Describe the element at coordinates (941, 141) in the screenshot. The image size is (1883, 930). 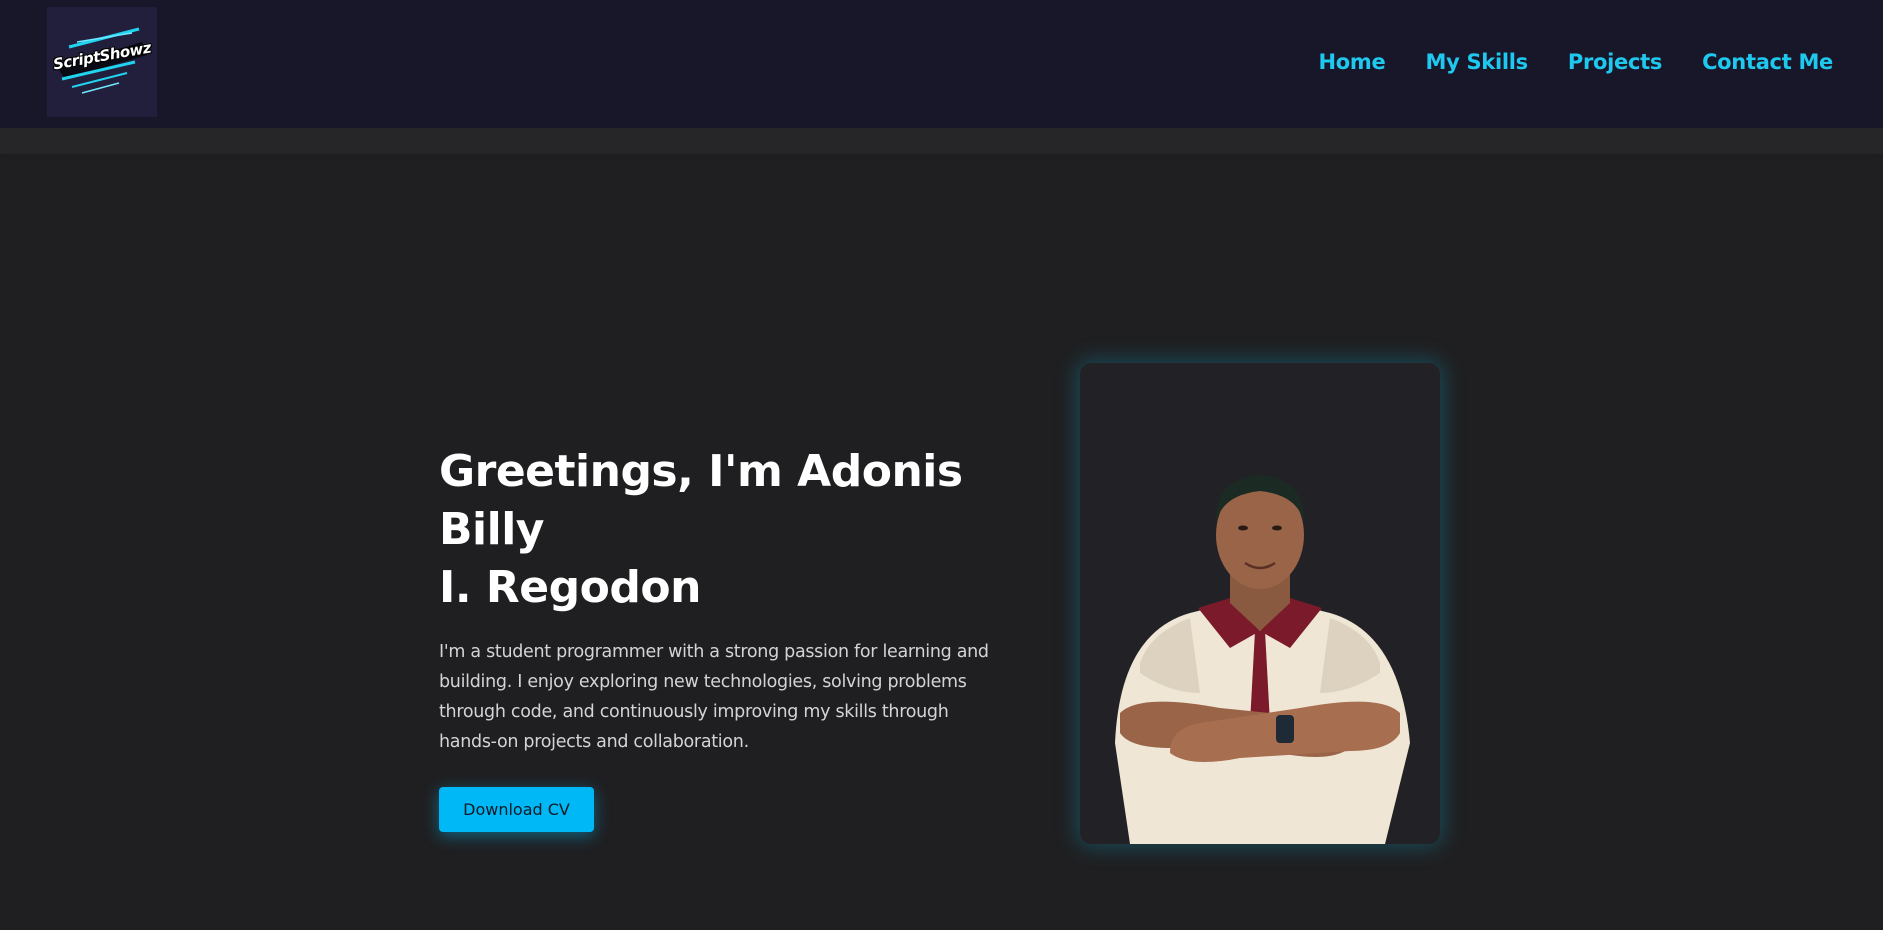
I see `navbar-divider` at that location.